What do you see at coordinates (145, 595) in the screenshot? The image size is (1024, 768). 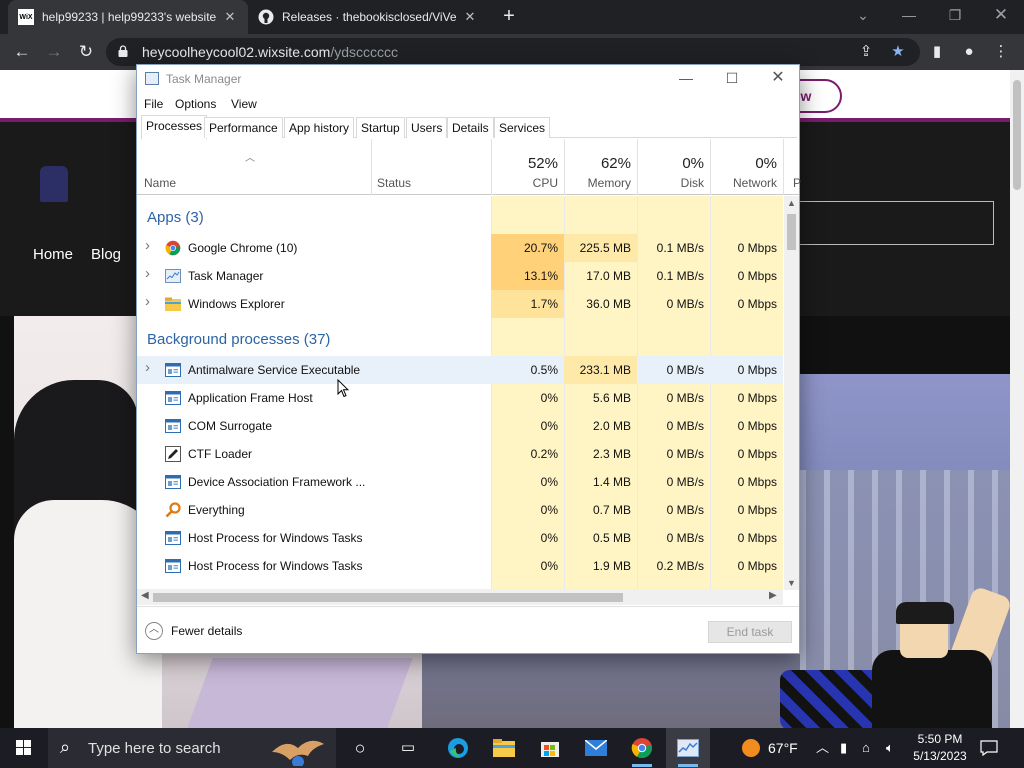 I see `scroll-left-arrow-icon: ◀` at bounding box center [145, 595].